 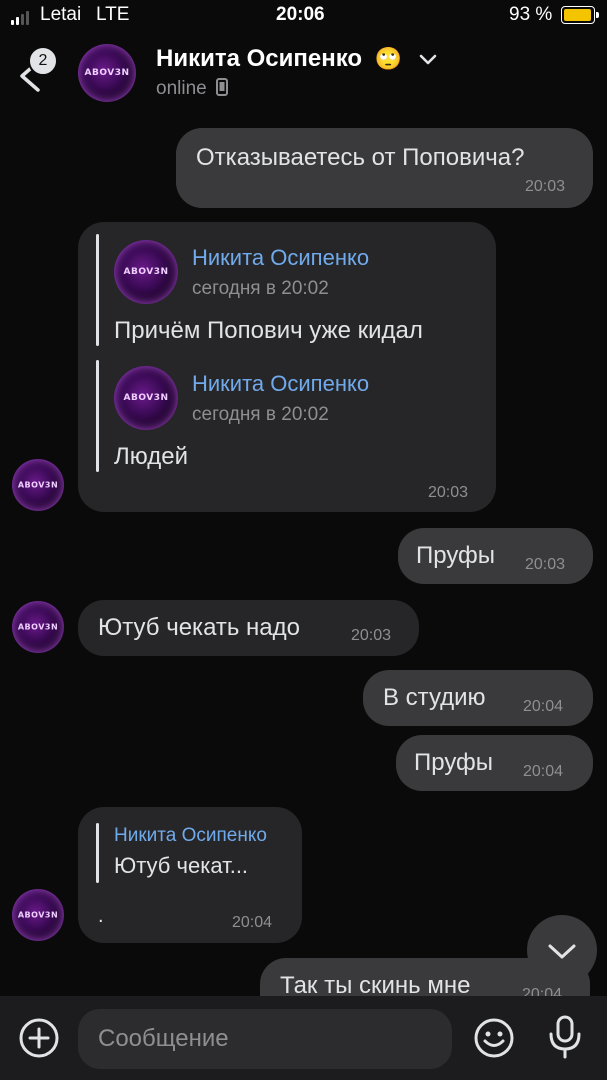 I want to click on reply-author: Никита Осипенко, so click(x=190, y=836).